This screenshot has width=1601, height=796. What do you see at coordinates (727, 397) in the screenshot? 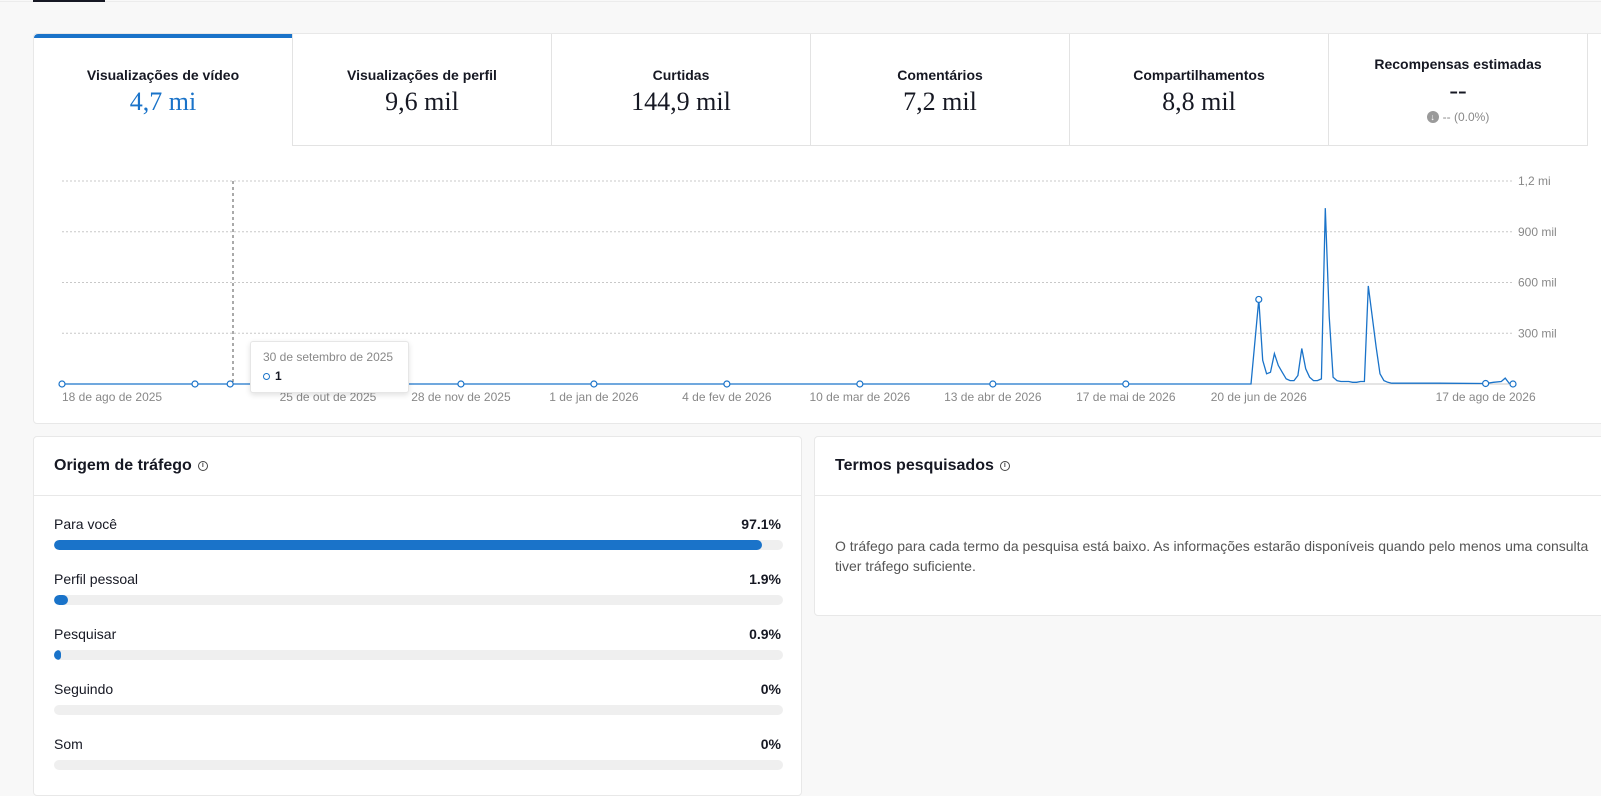
I see `x-tick-label: 4 de fev de 2026` at bounding box center [727, 397].